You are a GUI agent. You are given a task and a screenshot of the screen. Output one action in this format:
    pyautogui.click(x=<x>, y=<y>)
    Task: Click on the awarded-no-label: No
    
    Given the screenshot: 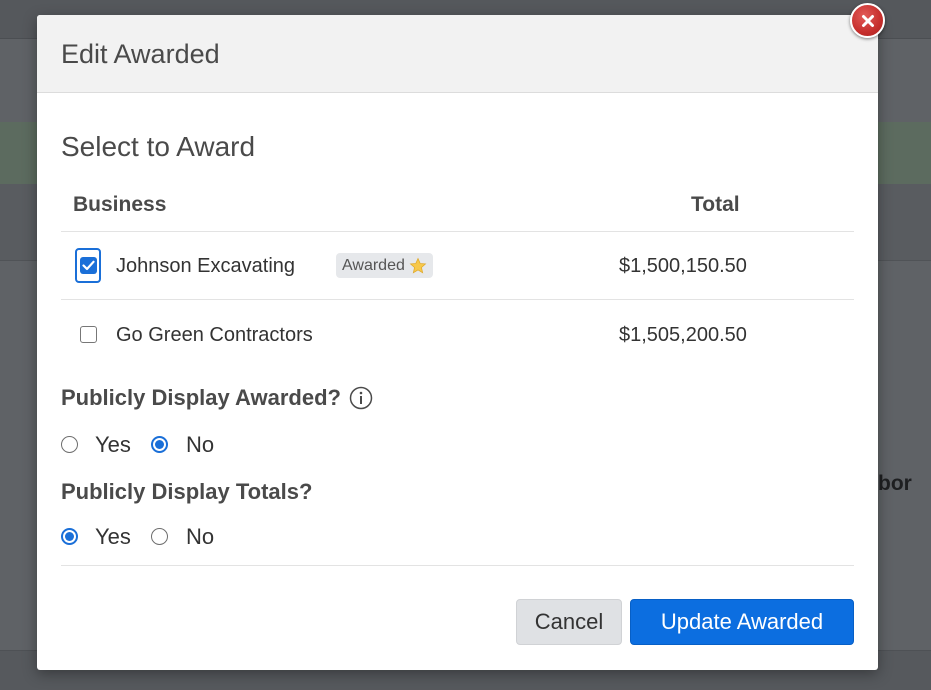 What is the action you would take?
    pyautogui.click(x=200, y=444)
    